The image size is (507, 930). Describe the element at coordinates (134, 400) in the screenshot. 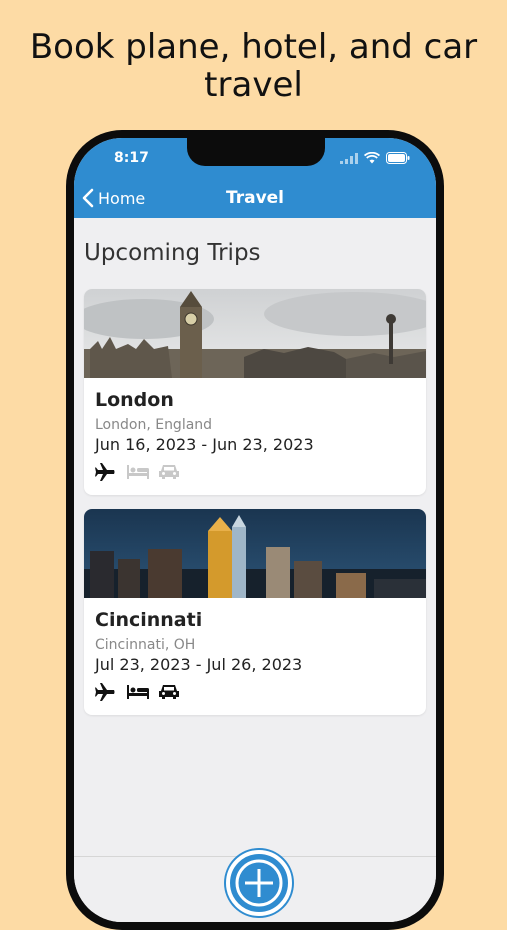

I see `trip-name: London` at that location.